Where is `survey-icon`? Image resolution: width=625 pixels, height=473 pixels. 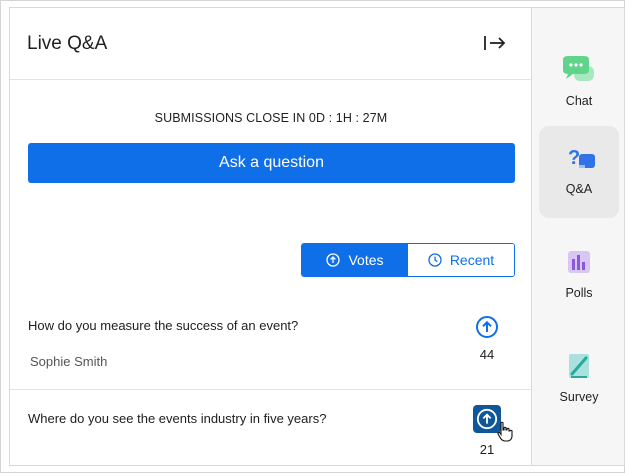
survey-icon is located at coordinates (579, 366).